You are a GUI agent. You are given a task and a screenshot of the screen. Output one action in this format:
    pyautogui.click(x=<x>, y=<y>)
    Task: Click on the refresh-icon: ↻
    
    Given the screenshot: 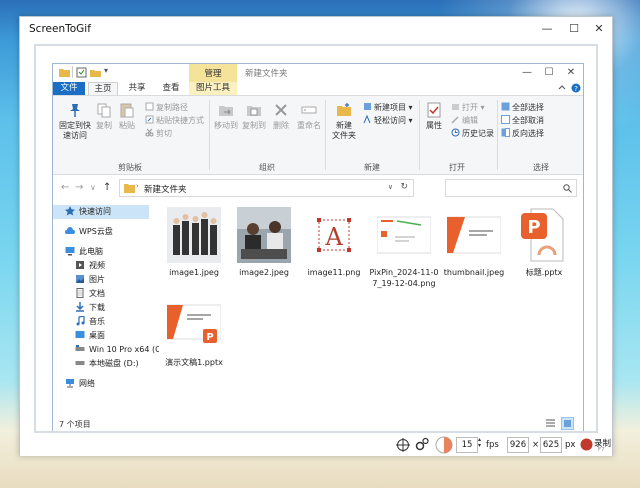 What is the action you would take?
    pyautogui.click(x=404, y=187)
    